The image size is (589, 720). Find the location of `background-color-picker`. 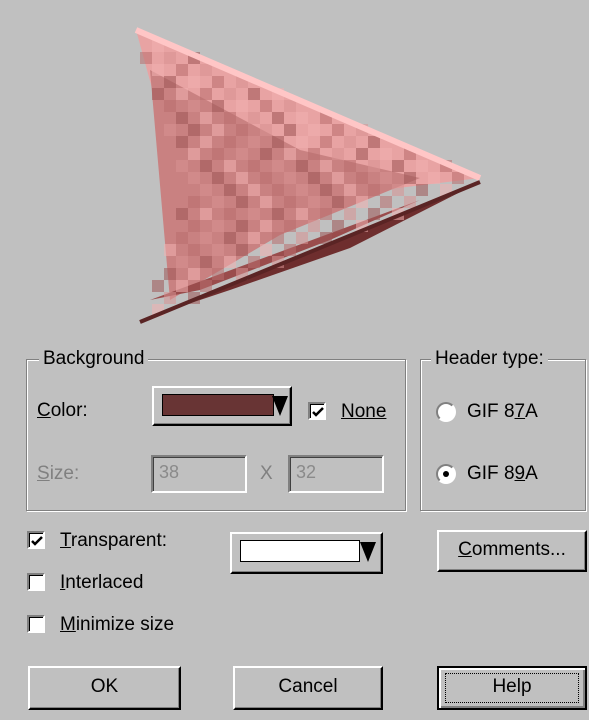

background-color-picker is located at coordinates (222, 406).